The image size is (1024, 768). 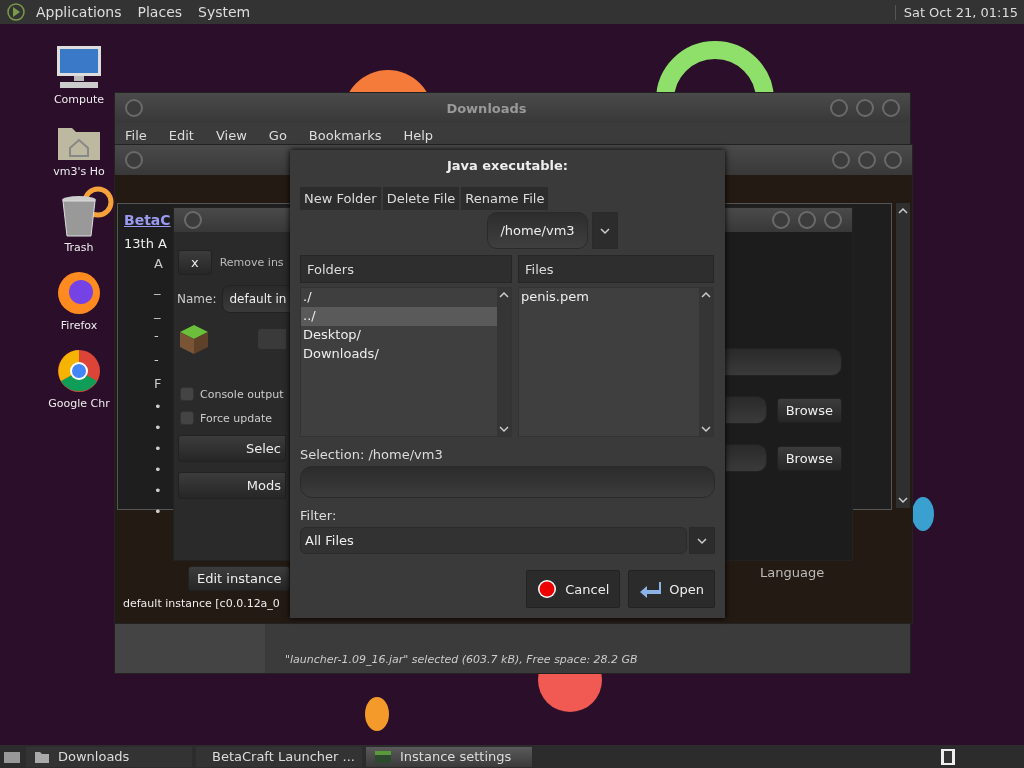 What do you see at coordinates (79, 247) in the screenshot?
I see `desktop-icon-label: Trash` at bounding box center [79, 247].